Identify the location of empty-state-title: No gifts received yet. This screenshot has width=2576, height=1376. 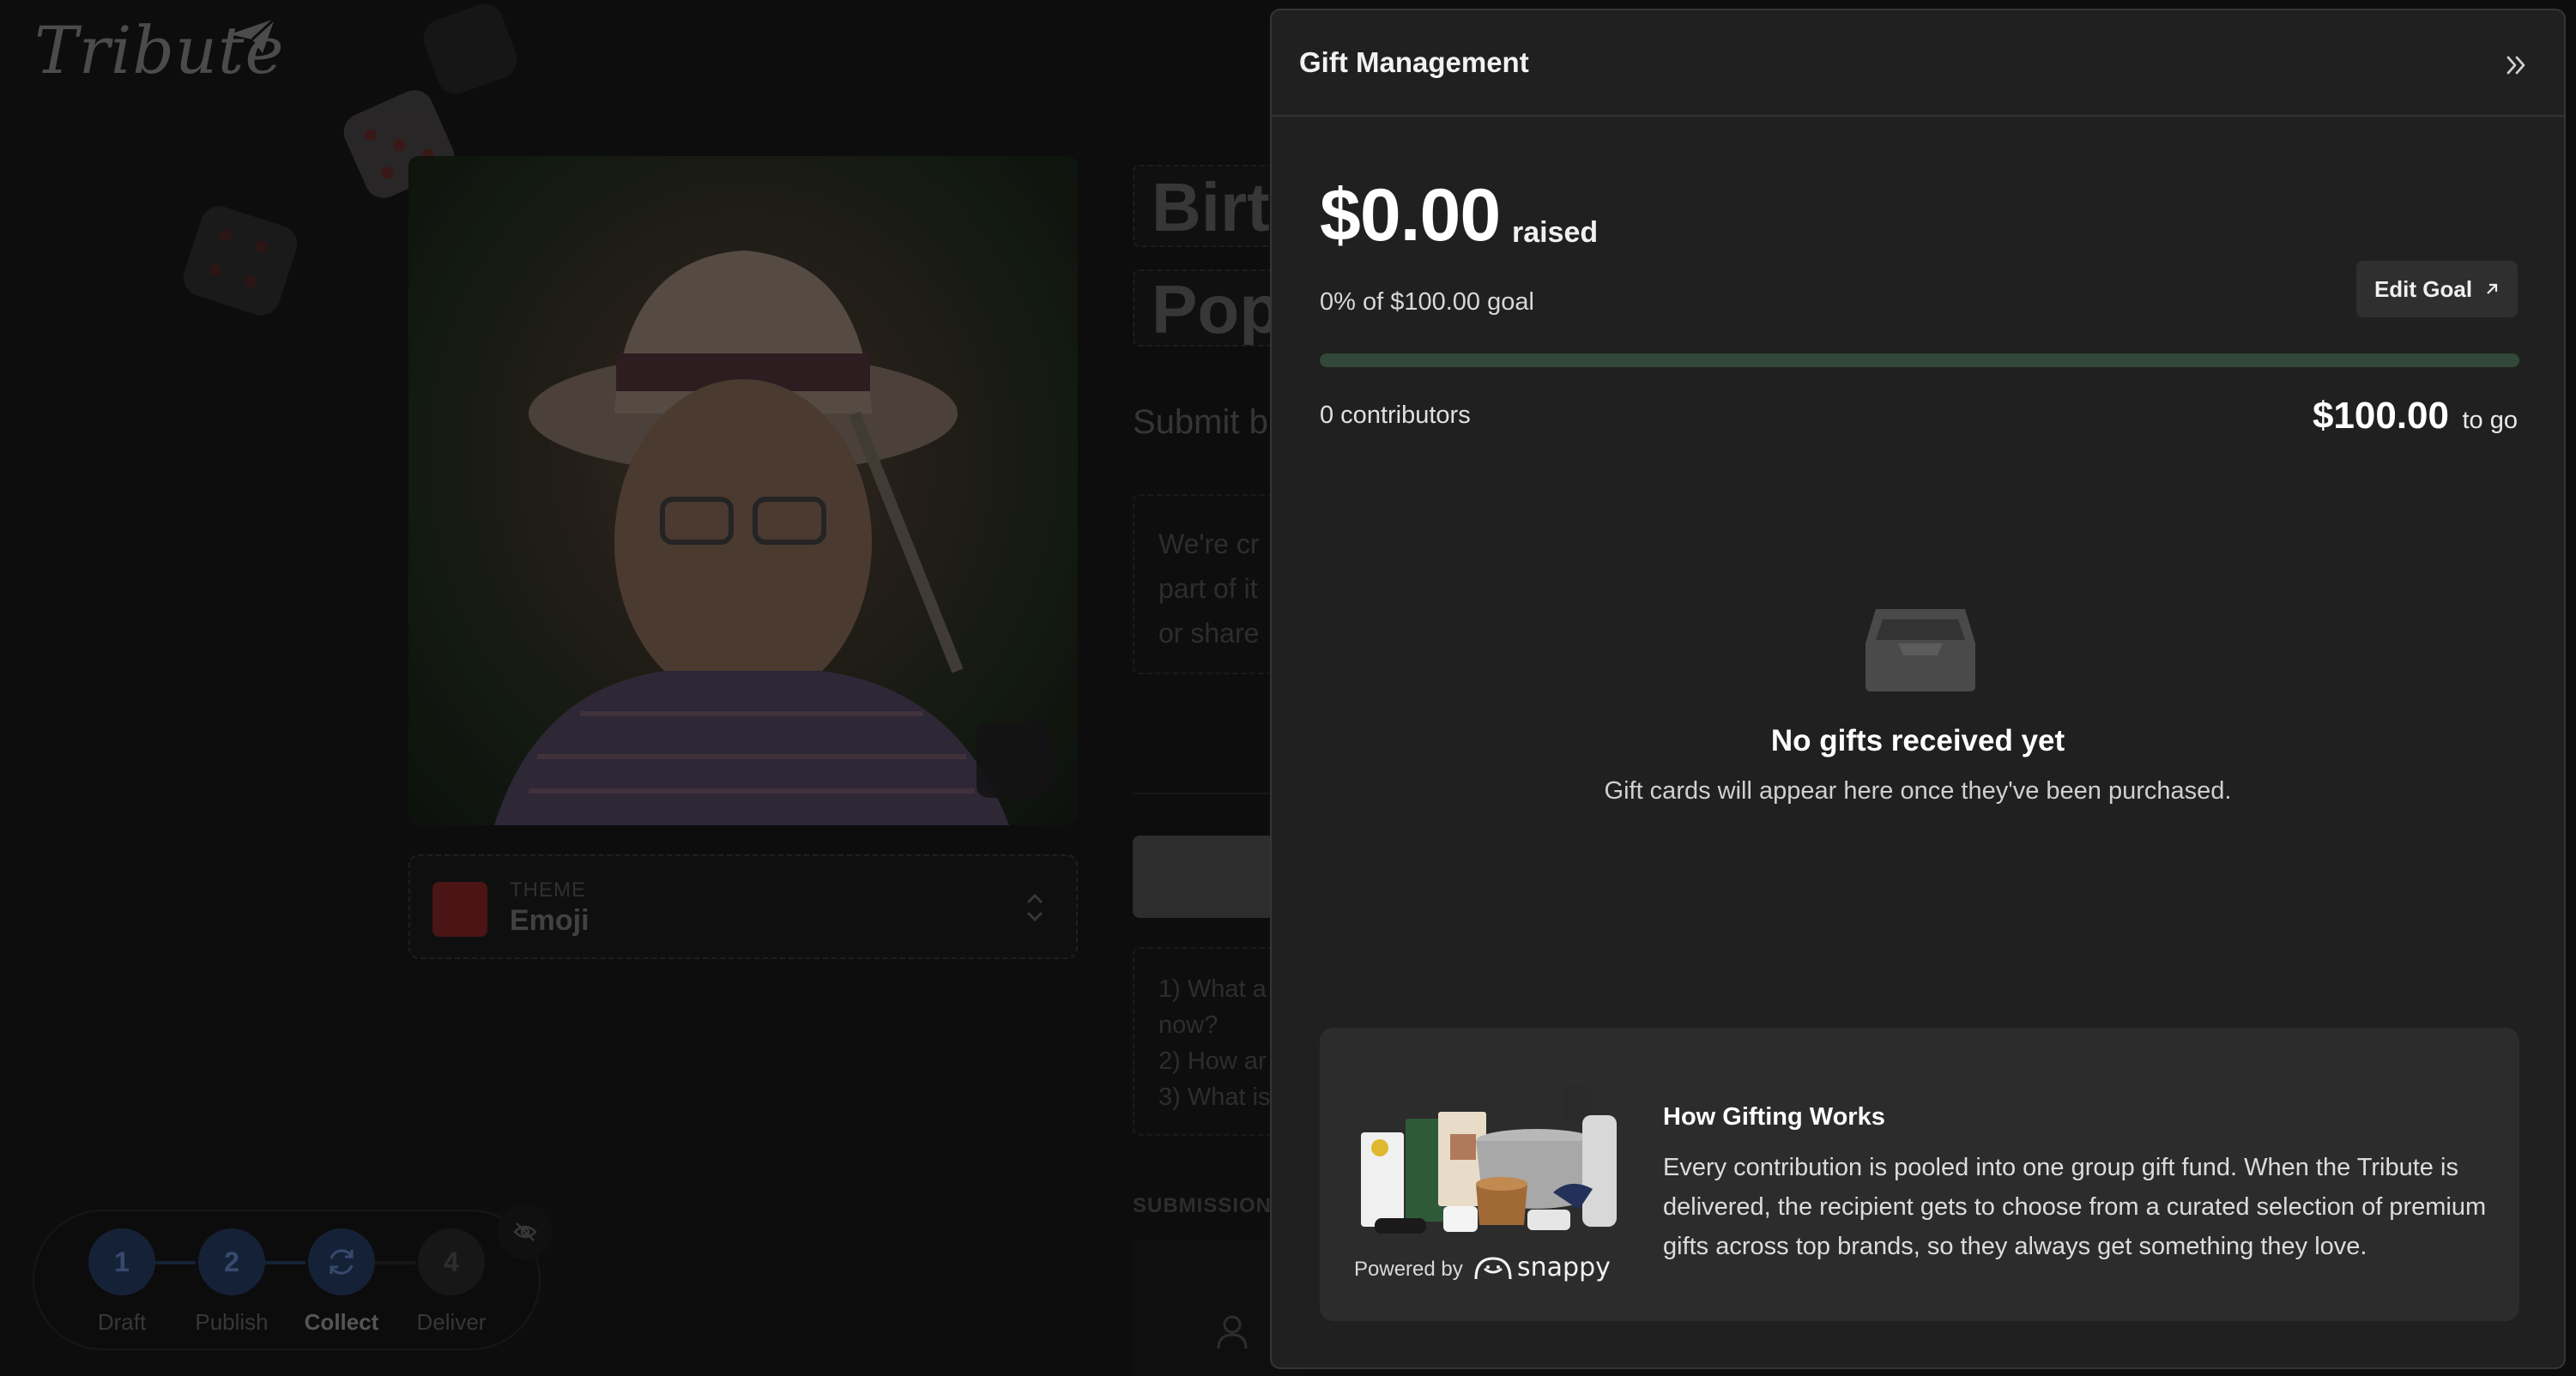
(1917, 740).